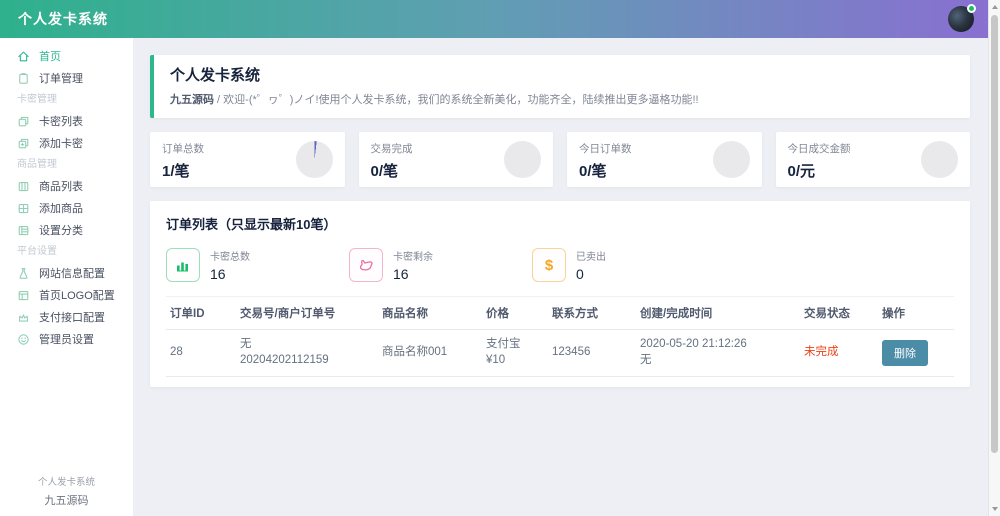  Describe the element at coordinates (77, 296) in the screenshot. I see `sidebar-item-label: 首页LOGO配置` at that location.